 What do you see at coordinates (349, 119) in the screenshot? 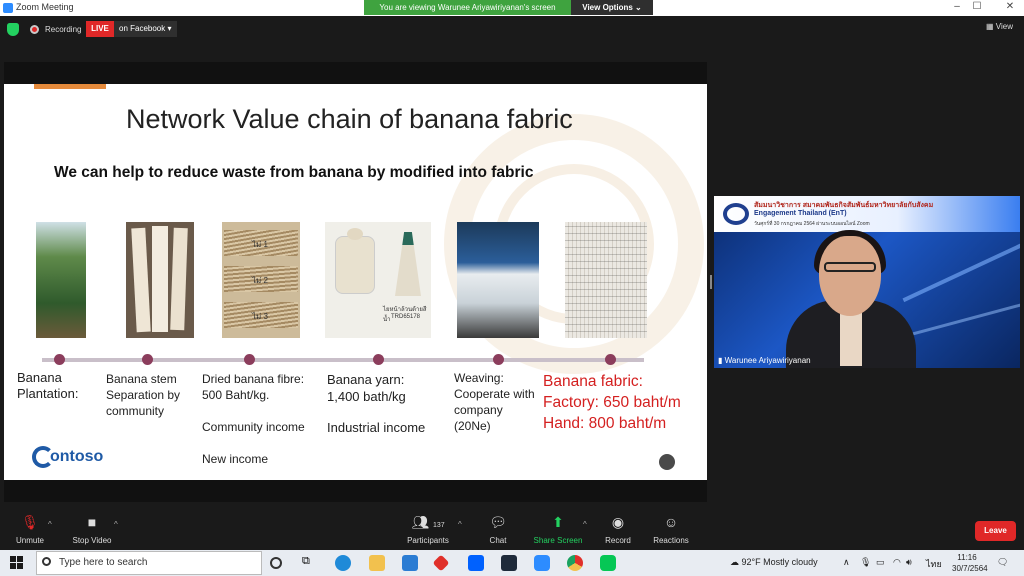
I see `slide-title: Network Value chain of banana fabric` at bounding box center [349, 119].